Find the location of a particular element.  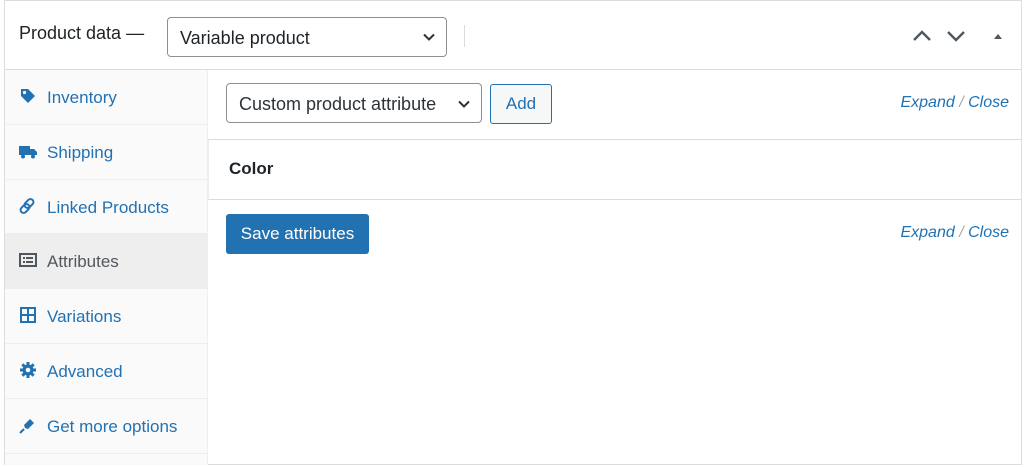

header-divider is located at coordinates (464, 36).